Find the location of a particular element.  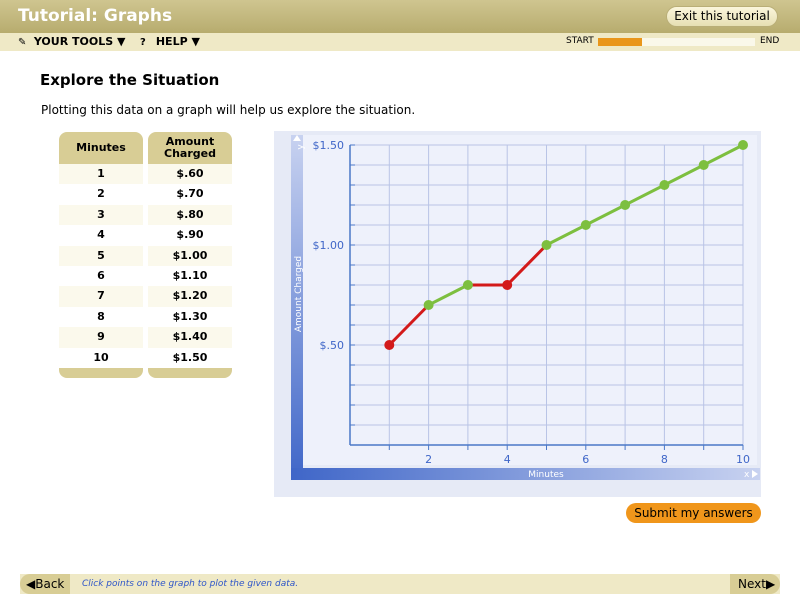

x-tick-label: 6 is located at coordinates (585, 459).